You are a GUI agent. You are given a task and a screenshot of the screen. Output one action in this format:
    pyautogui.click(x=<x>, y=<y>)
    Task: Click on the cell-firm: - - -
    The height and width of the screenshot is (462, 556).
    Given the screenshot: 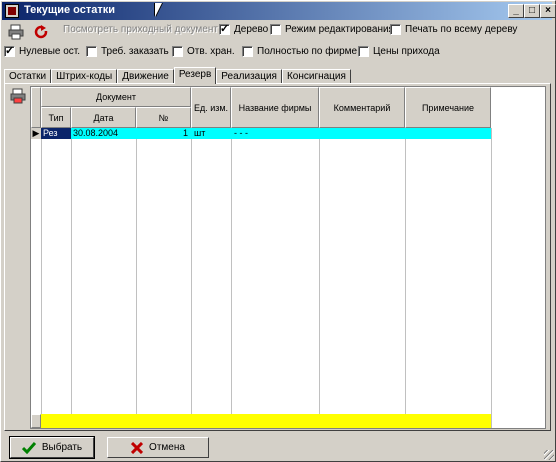 What is the action you would take?
    pyautogui.click(x=276, y=133)
    